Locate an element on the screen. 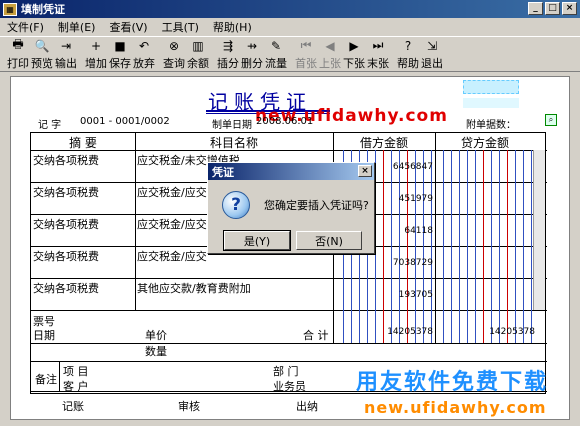  dialog-title: 凭证 is located at coordinates (223, 172).